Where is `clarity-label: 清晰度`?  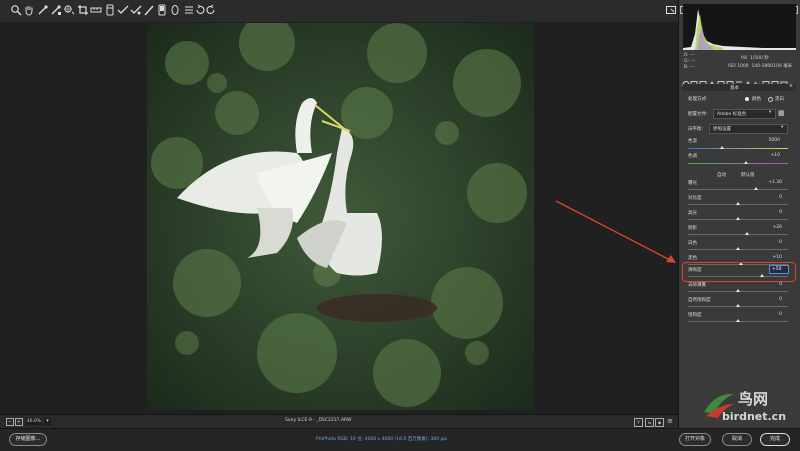 clarity-label: 清晰度 is located at coordinates (695, 270).